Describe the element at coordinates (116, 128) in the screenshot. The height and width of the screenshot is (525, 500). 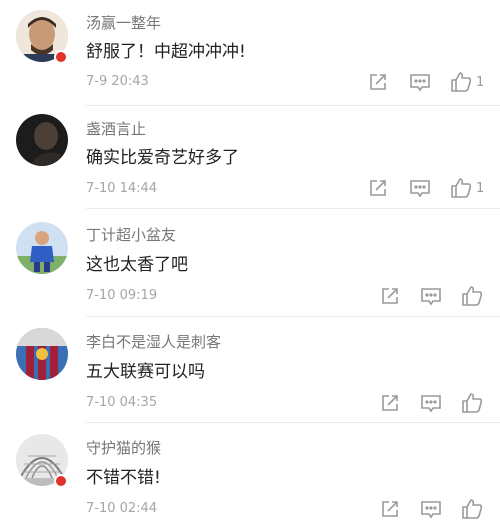
I see `comment-username: 盏酒言止` at that location.